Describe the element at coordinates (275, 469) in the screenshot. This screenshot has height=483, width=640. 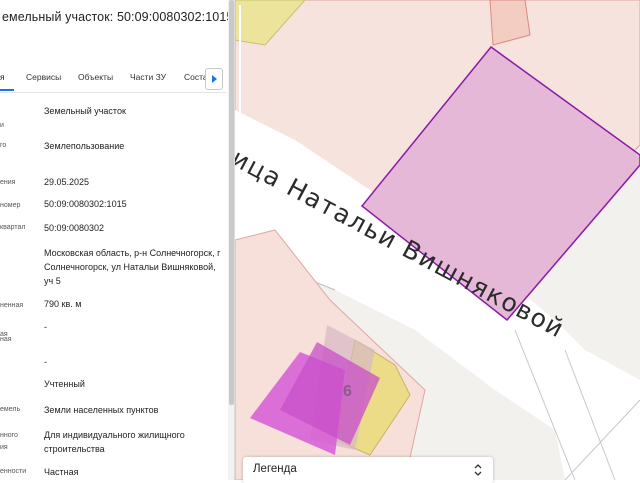
I see `legend-label: Легенда` at that location.